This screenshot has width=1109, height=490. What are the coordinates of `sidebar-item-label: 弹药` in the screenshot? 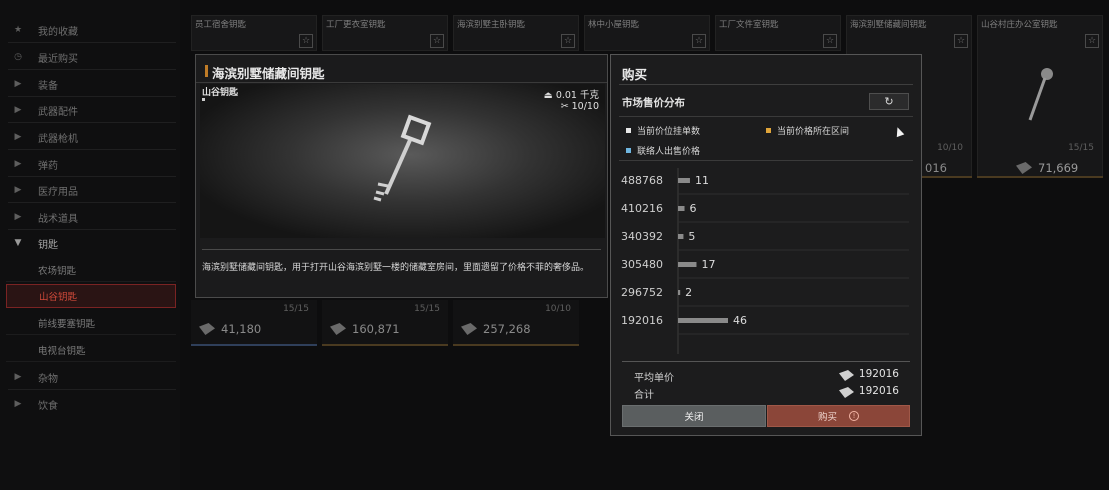 It's located at (48, 166).